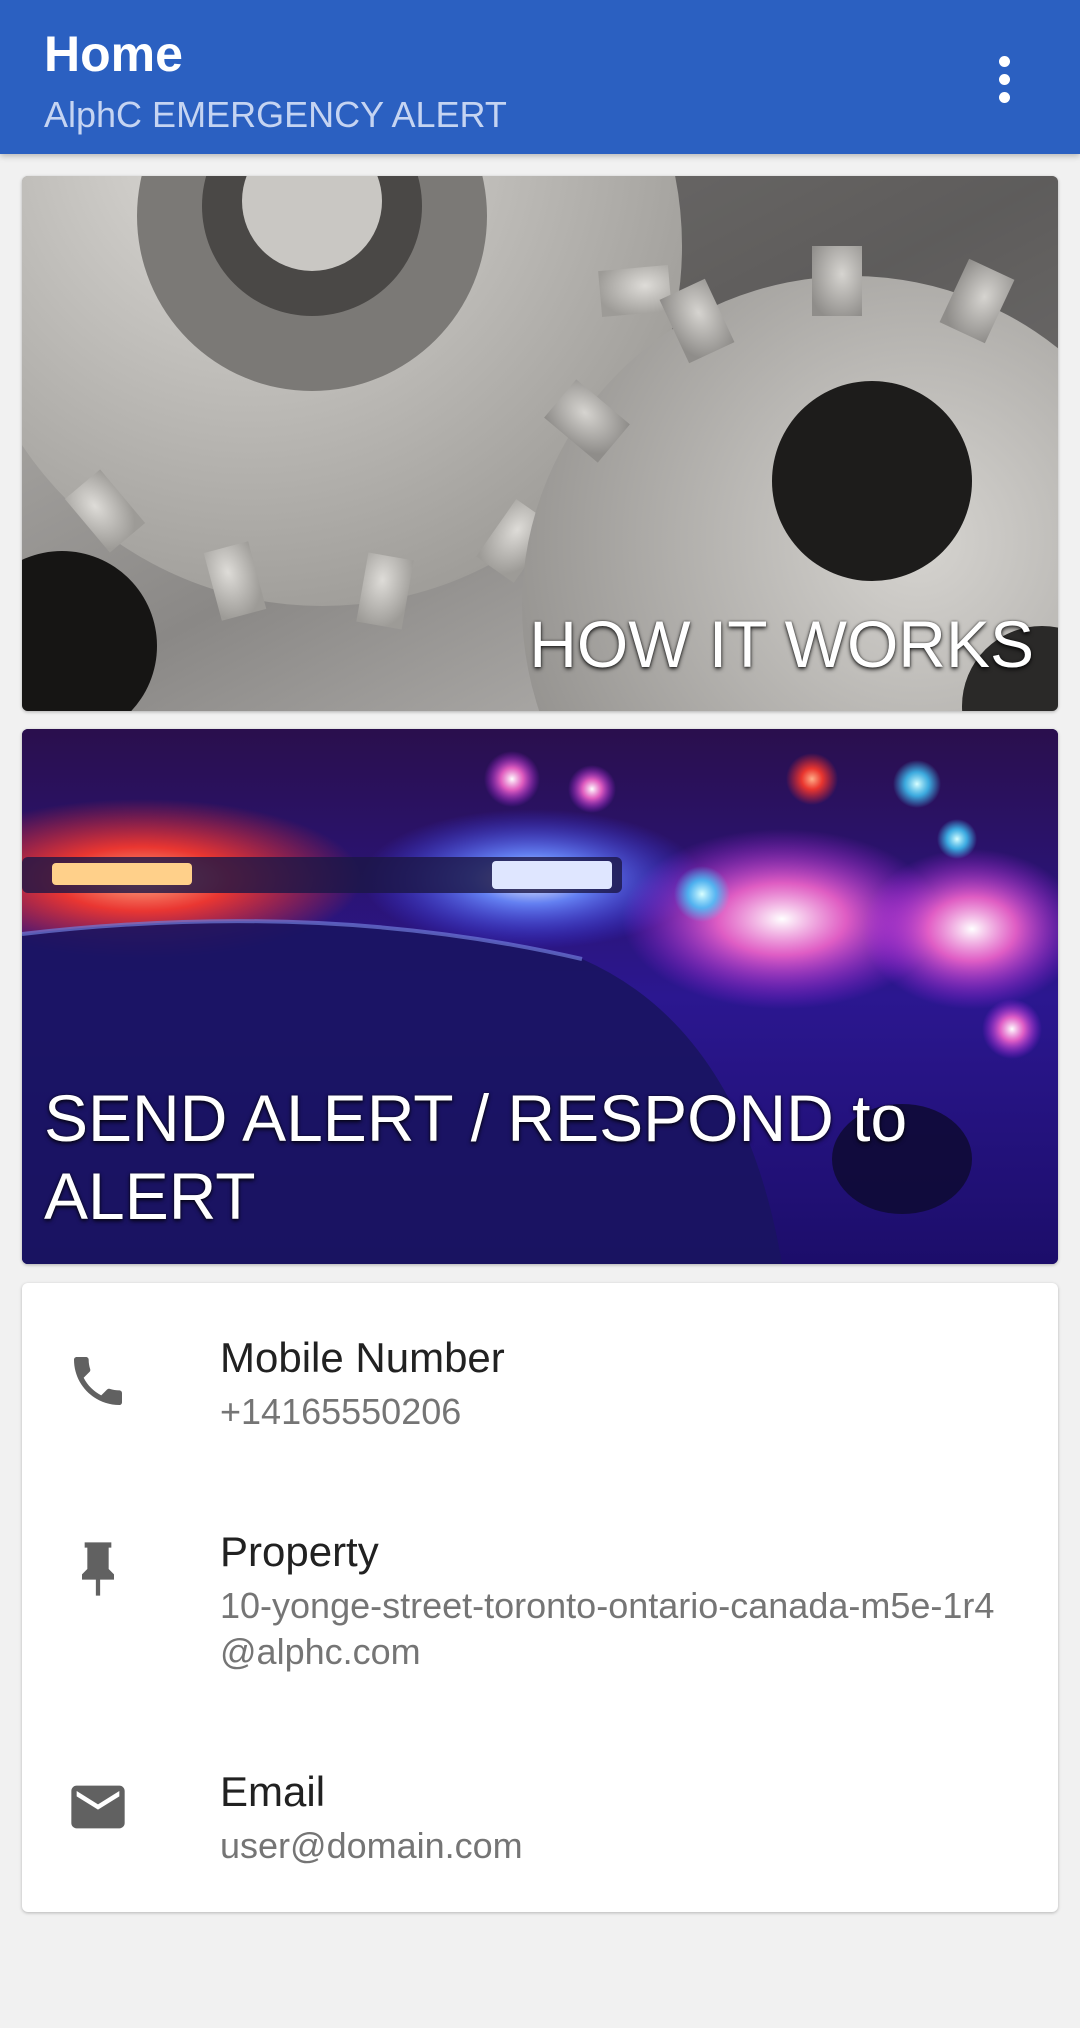 The width and height of the screenshot is (1080, 2028). What do you see at coordinates (98, 1807) in the screenshot?
I see `mail-icon` at bounding box center [98, 1807].